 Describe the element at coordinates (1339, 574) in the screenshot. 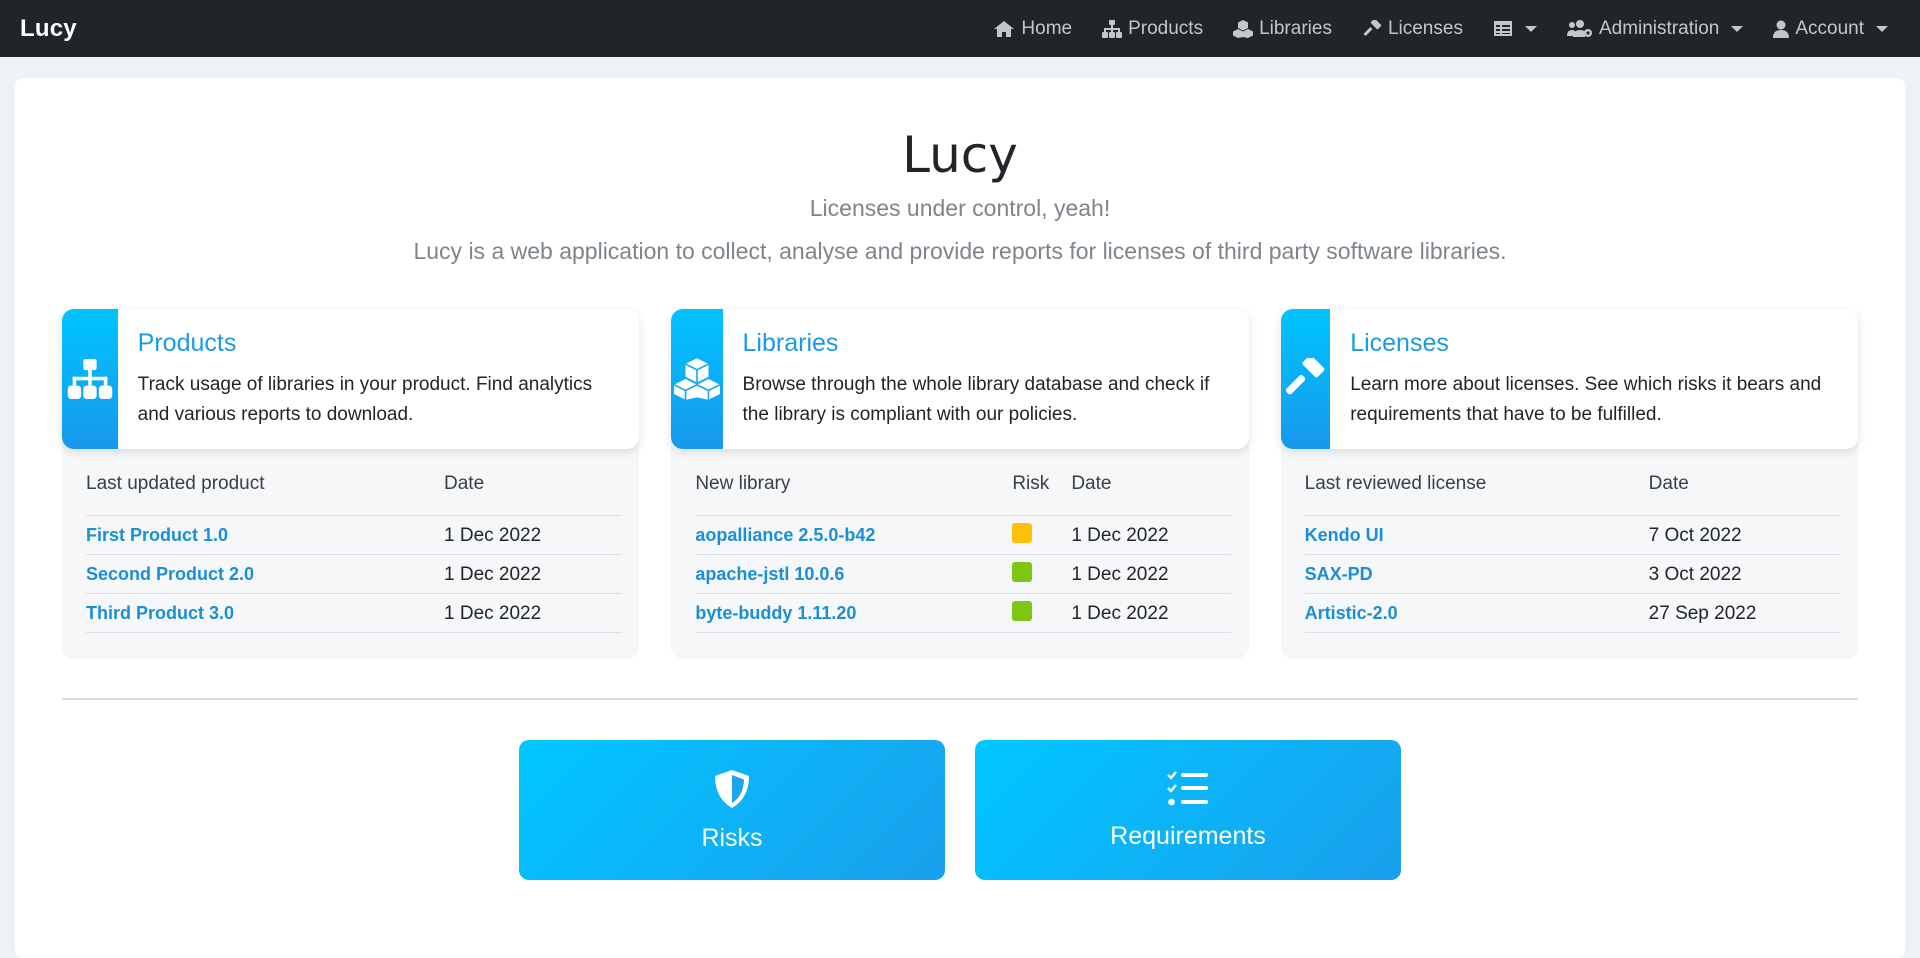

I see `license-link: SAX-PD` at that location.